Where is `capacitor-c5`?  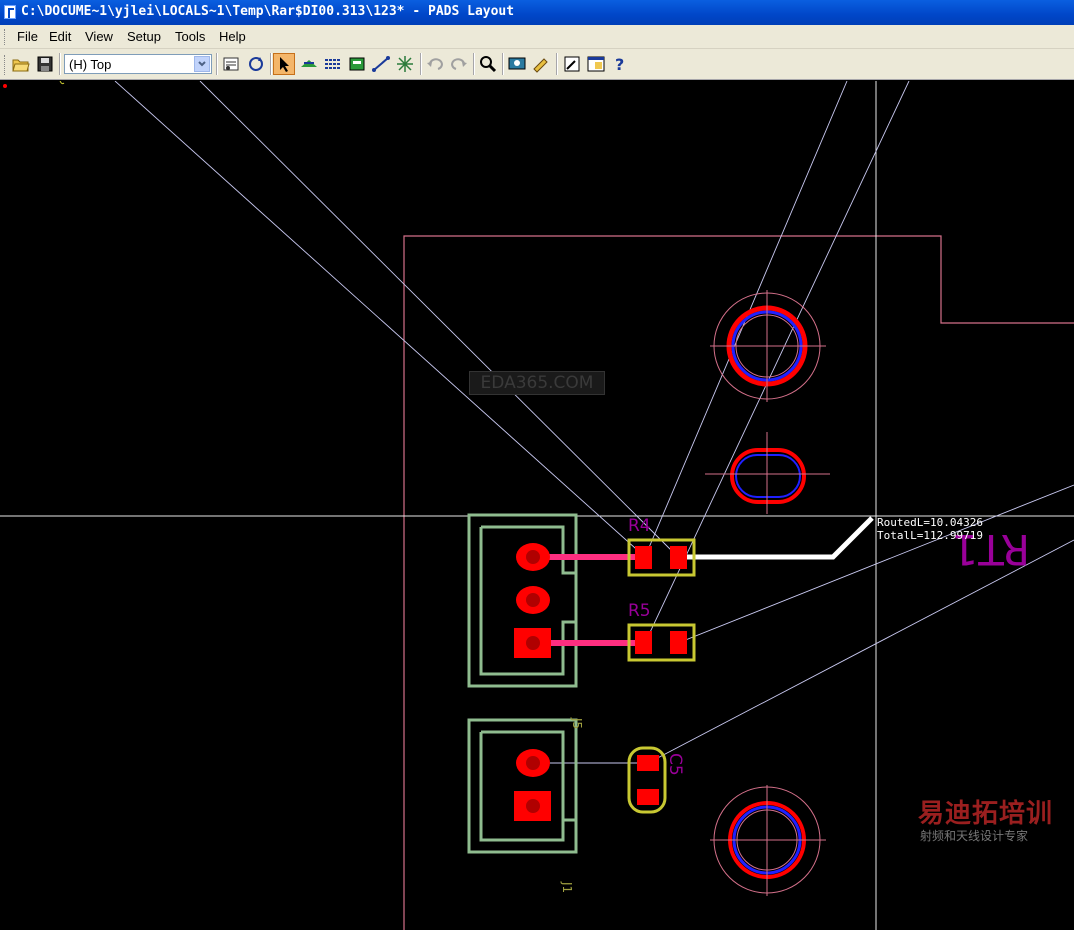
capacitor-c5 is located at coordinates (647, 780).